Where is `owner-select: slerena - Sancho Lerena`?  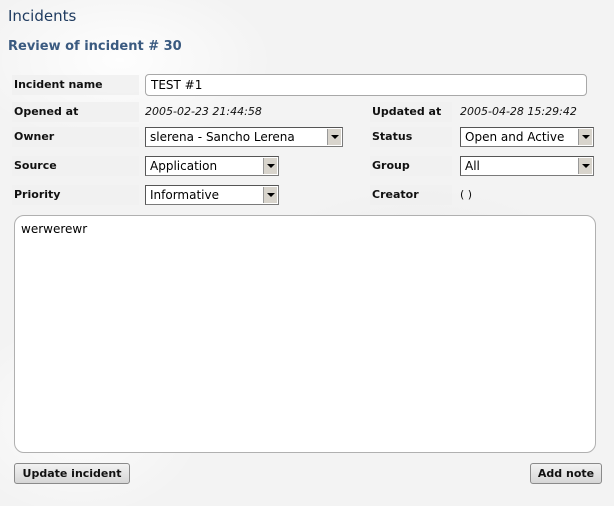
owner-select: slerena - Sancho Lerena is located at coordinates (244, 137).